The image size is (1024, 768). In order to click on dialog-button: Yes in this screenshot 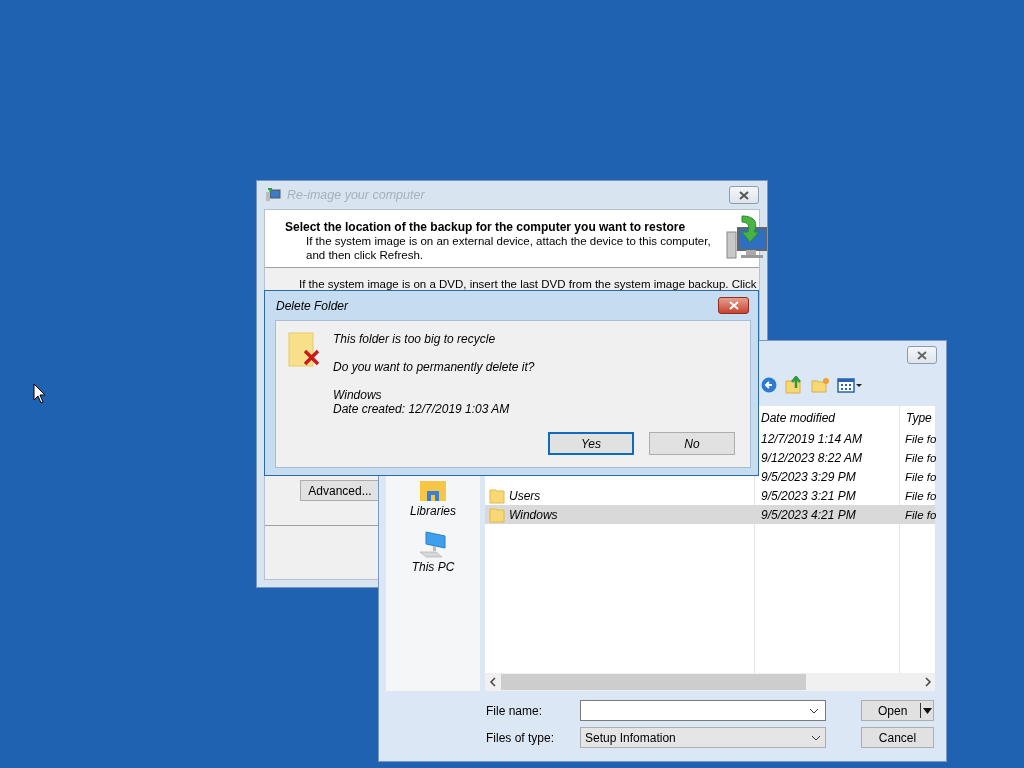, I will do `click(591, 443)`.